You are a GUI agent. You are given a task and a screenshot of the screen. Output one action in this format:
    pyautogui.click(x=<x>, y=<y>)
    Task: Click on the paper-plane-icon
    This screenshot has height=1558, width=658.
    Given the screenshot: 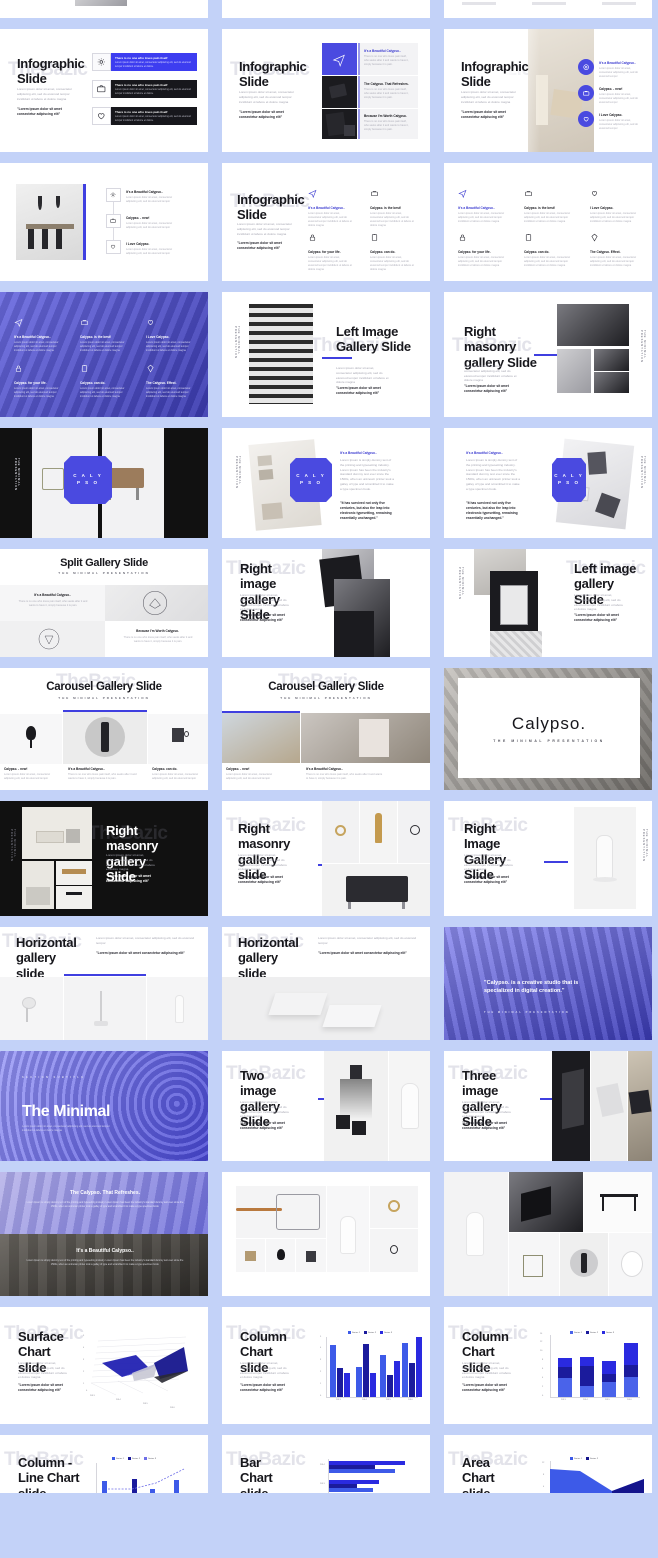 What is the action you would take?
    pyautogui.click(x=462, y=194)
    